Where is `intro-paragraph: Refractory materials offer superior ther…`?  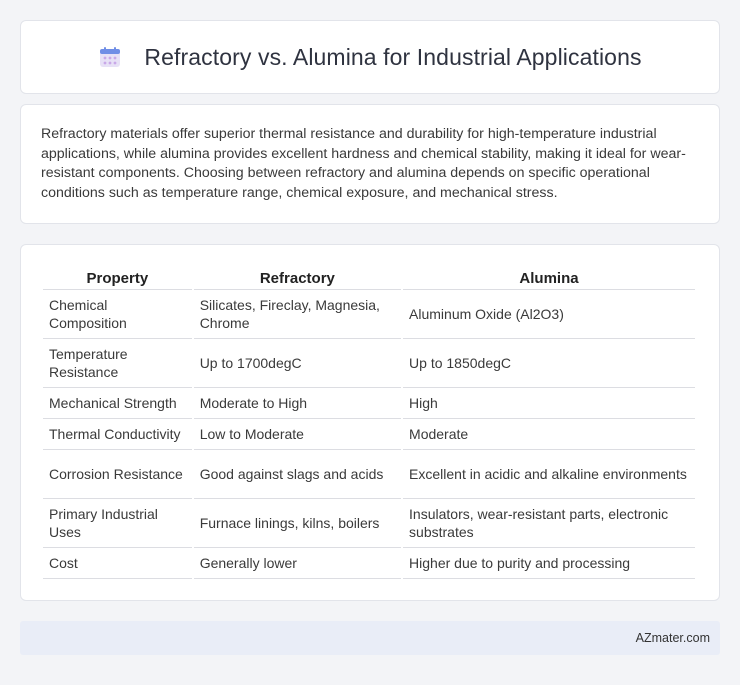
intro-paragraph: Refractory materials offer superior ther… is located at coordinates (363, 163).